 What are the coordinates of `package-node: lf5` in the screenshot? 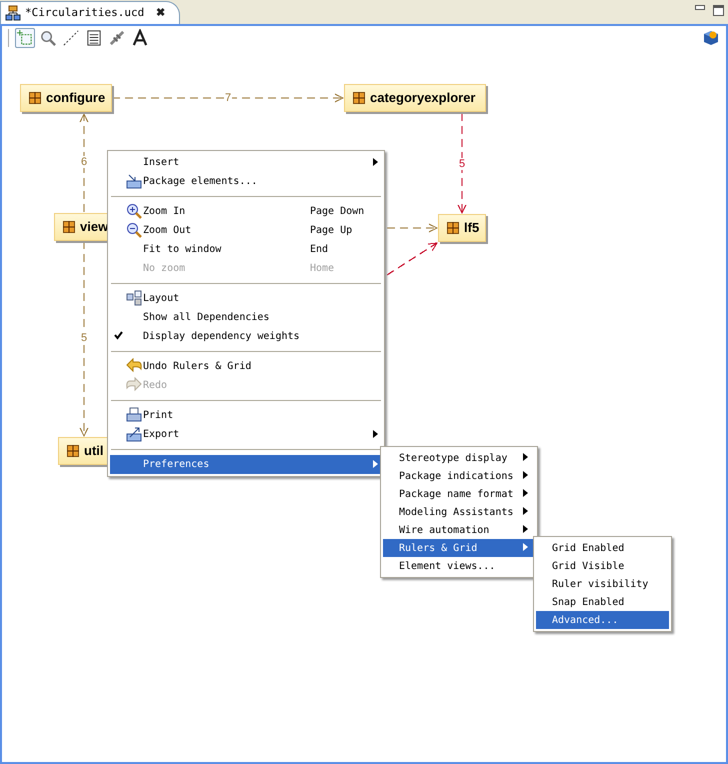 It's located at (462, 228).